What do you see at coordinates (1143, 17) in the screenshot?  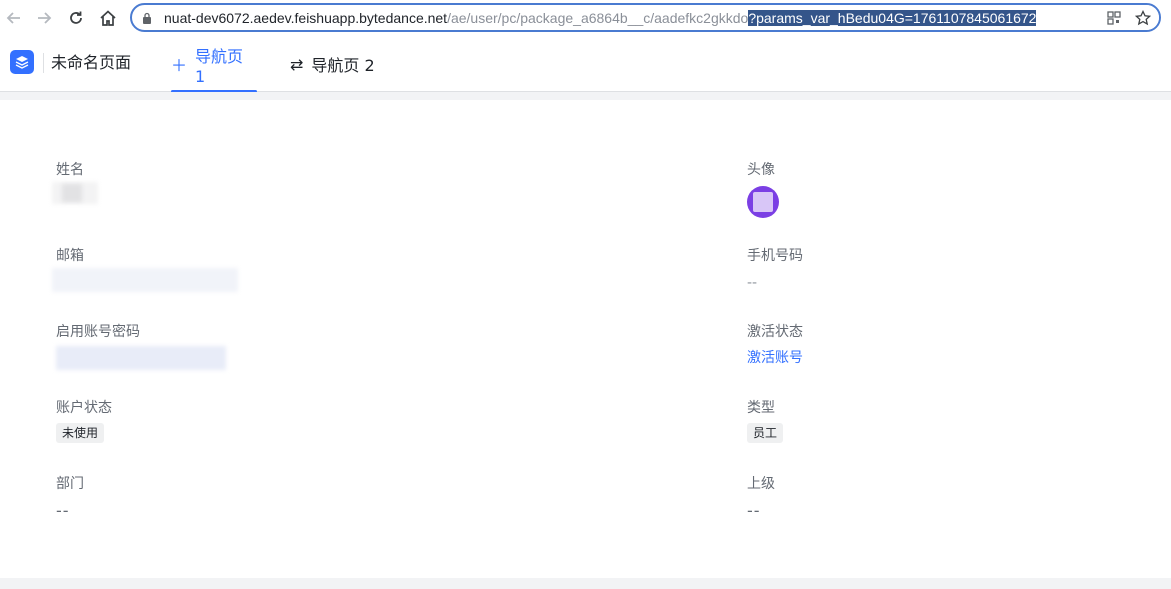 I see `bookmark-star-icon` at bounding box center [1143, 17].